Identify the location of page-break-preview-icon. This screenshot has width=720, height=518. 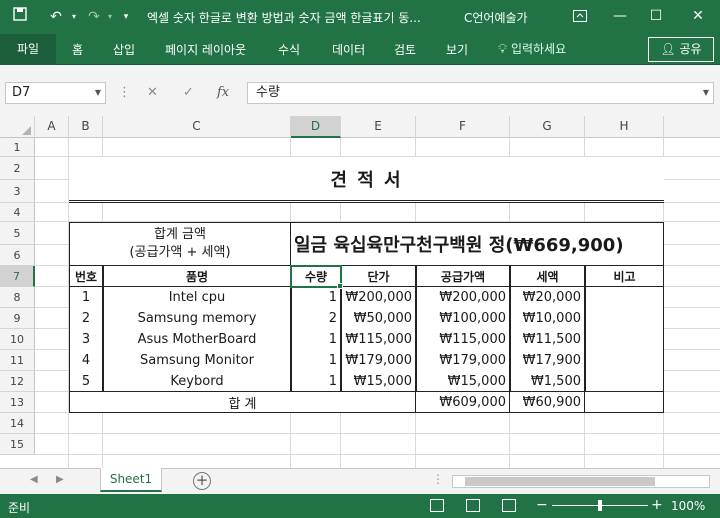
(509, 505).